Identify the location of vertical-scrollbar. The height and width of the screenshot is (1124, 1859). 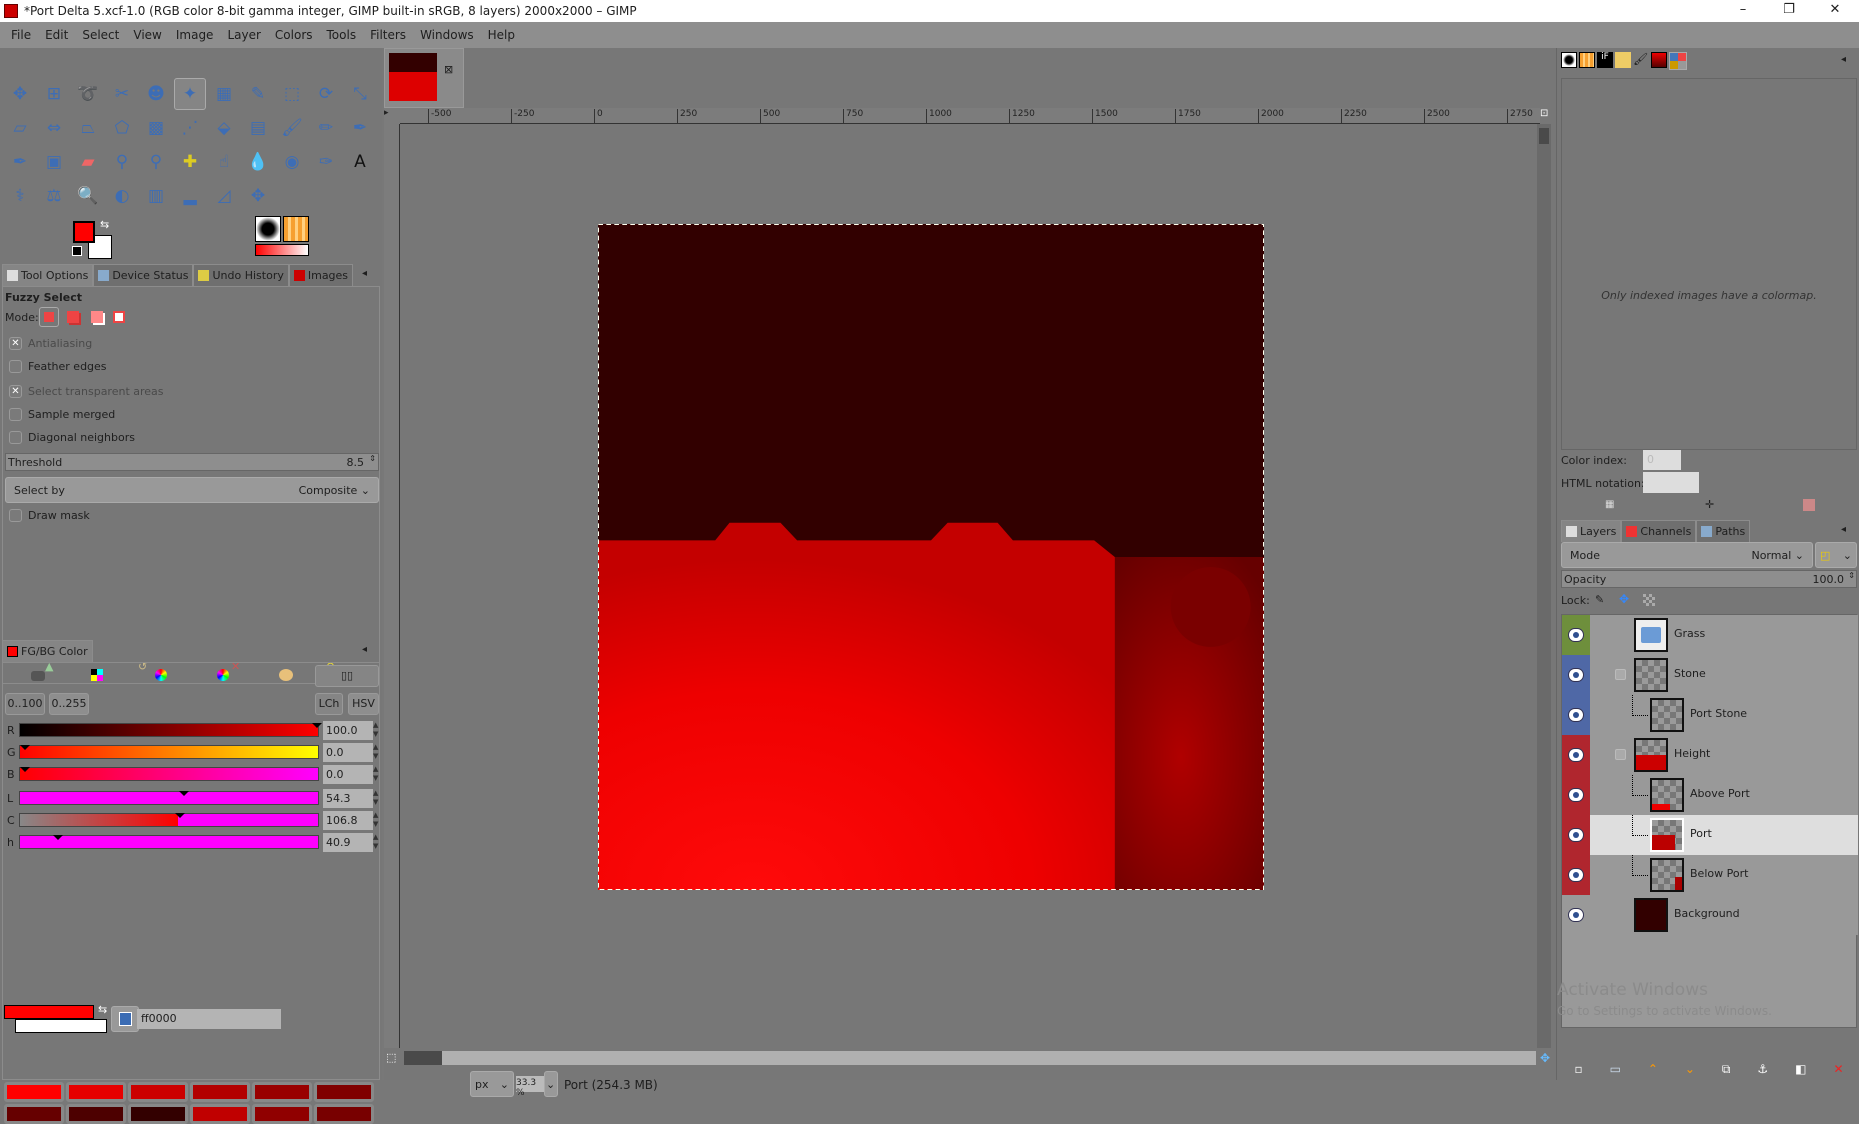
(1544, 586).